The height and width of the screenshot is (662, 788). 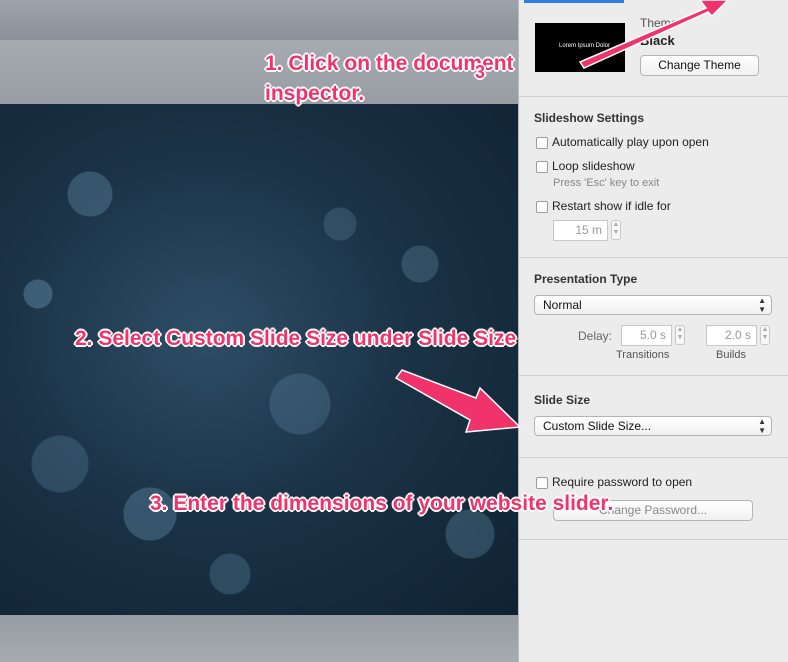 I want to click on step1-annotation-line2: inspector., so click(x=315, y=93).